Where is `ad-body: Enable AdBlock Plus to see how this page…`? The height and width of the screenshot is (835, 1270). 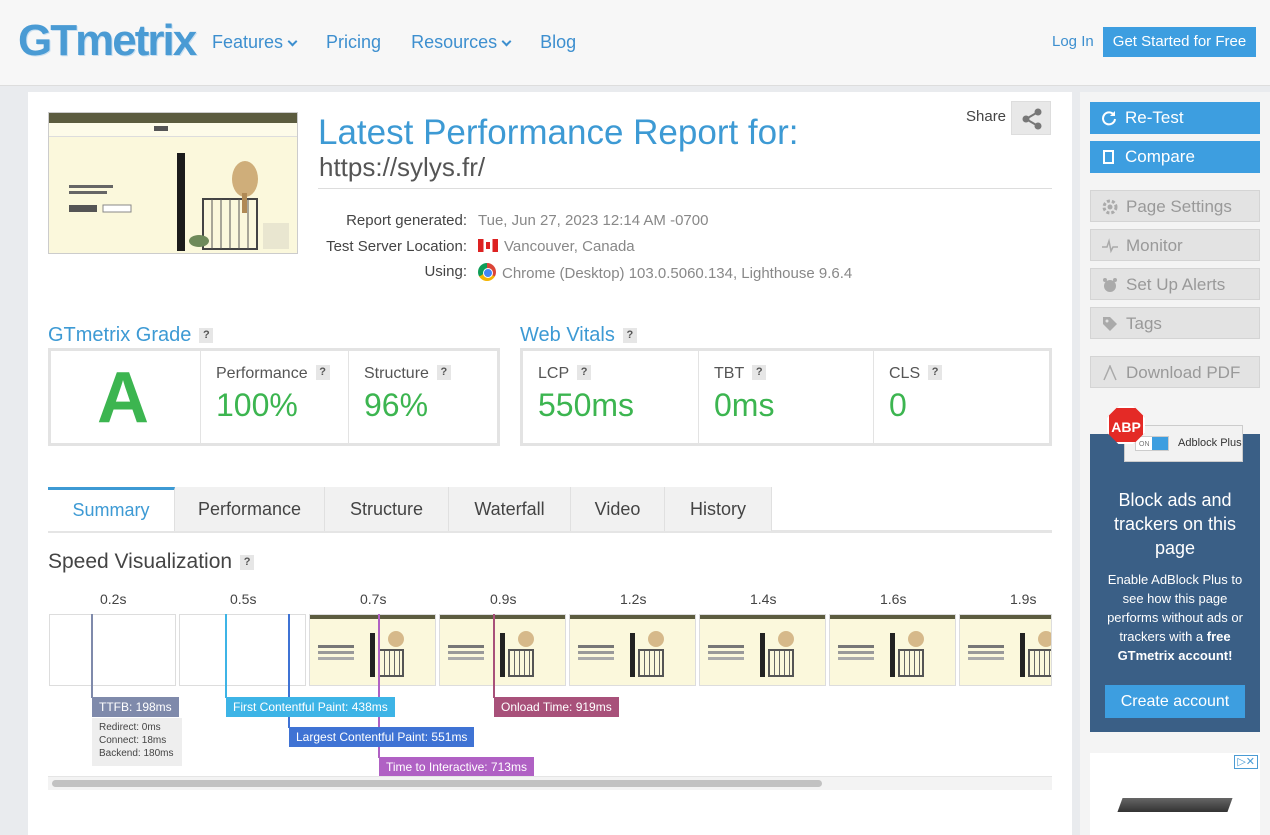 ad-body: Enable AdBlock Plus to see how this page… is located at coordinates (1175, 617).